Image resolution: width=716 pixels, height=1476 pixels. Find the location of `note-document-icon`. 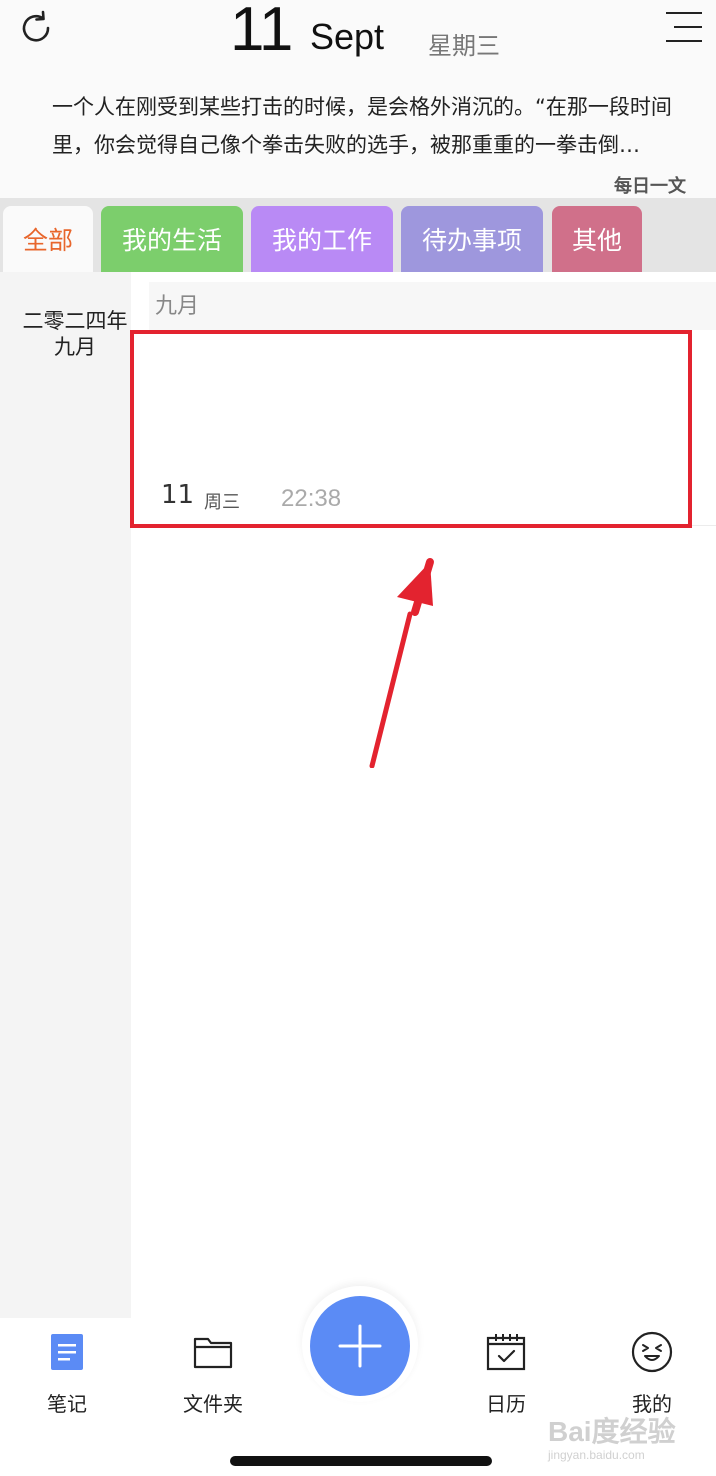

note-document-icon is located at coordinates (67, 1352).